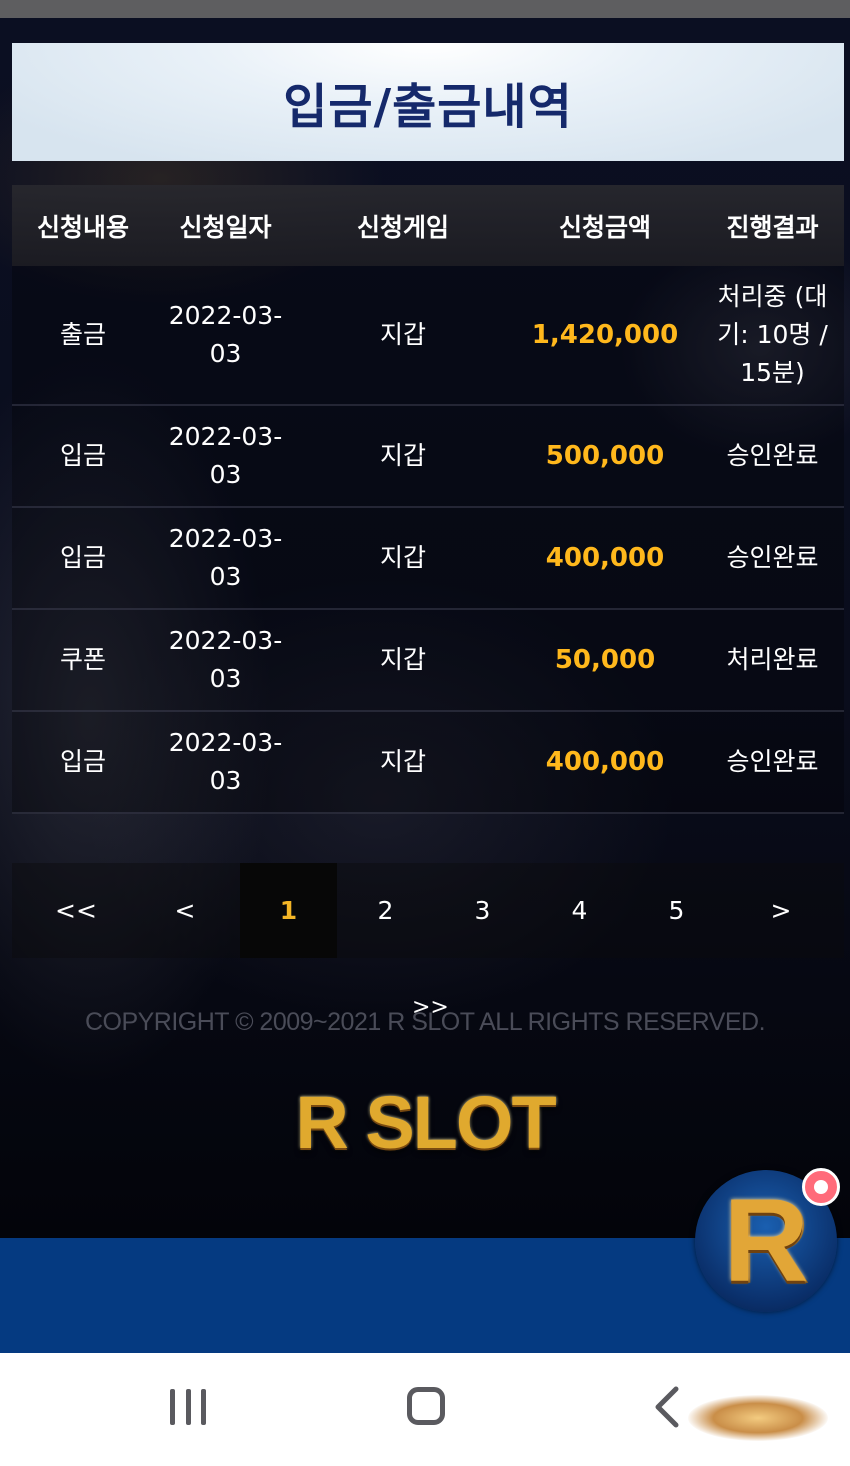 This screenshot has width=850, height=1466. What do you see at coordinates (772, 296) in the screenshot?
I see `row-result-line1: 처리중 (대` at bounding box center [772, 296].